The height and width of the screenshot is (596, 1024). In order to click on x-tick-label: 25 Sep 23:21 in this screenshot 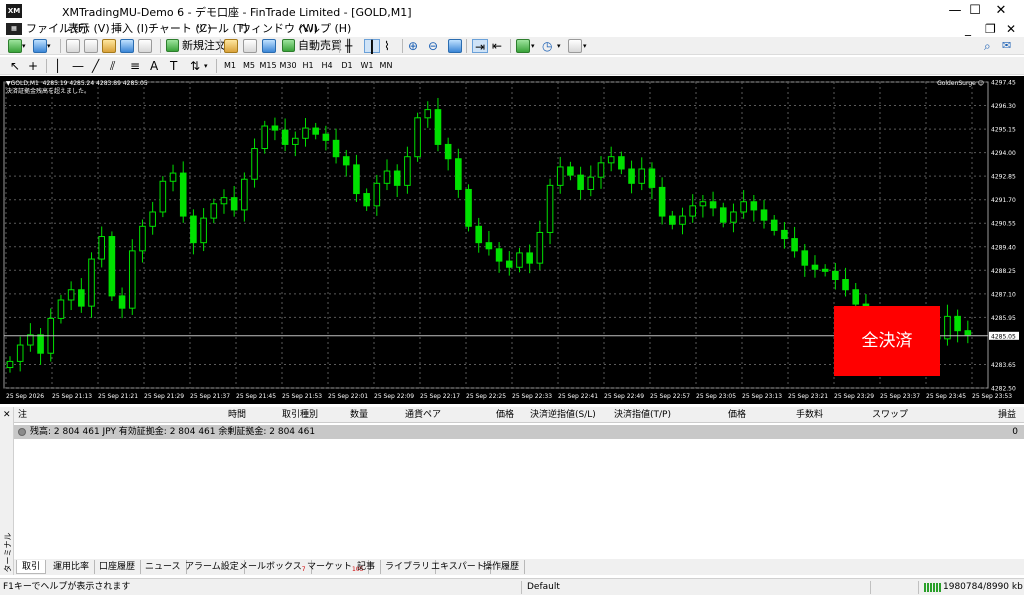, I will do `click(808, 396)`.